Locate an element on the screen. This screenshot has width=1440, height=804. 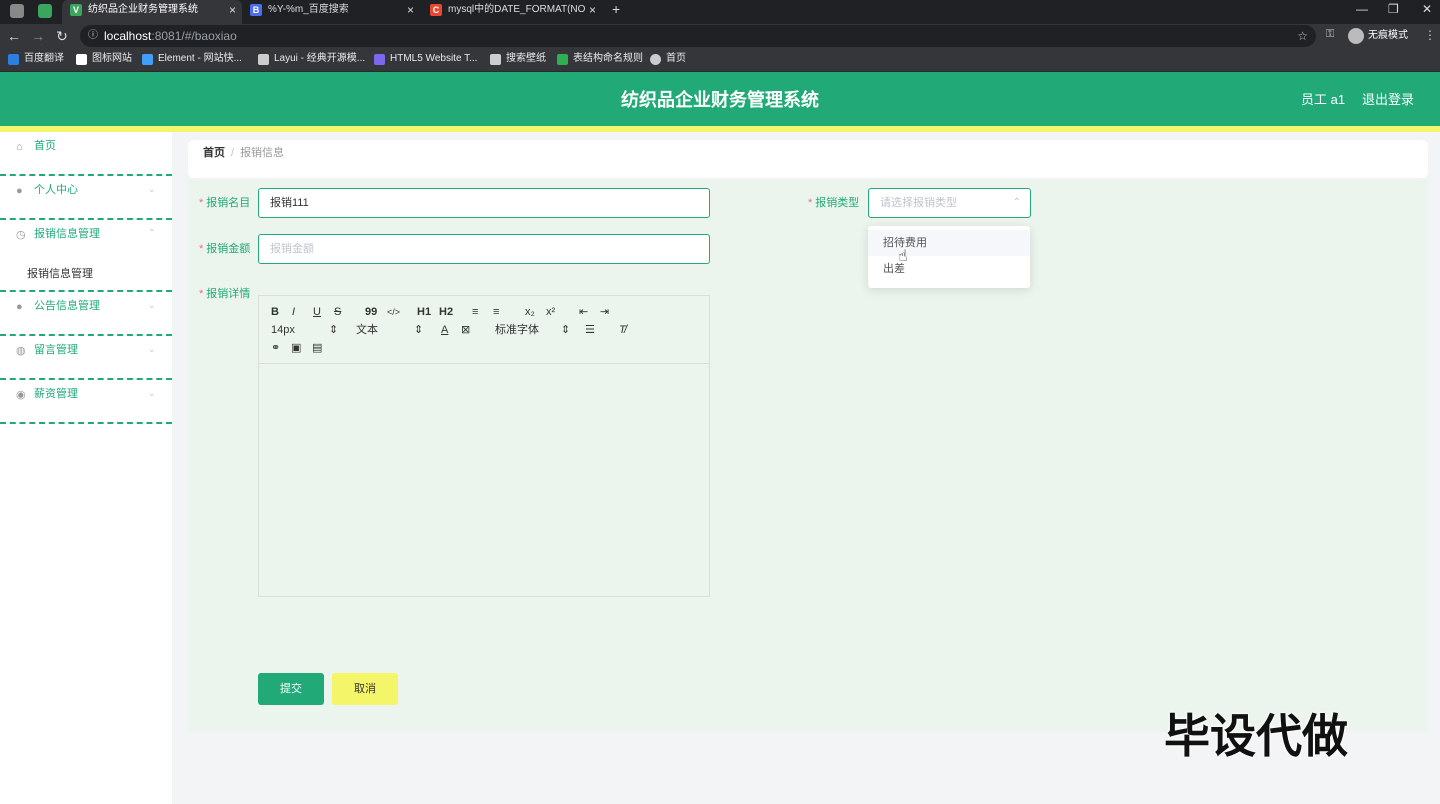
h1-button: H1 is located at coordinates (424, 312).